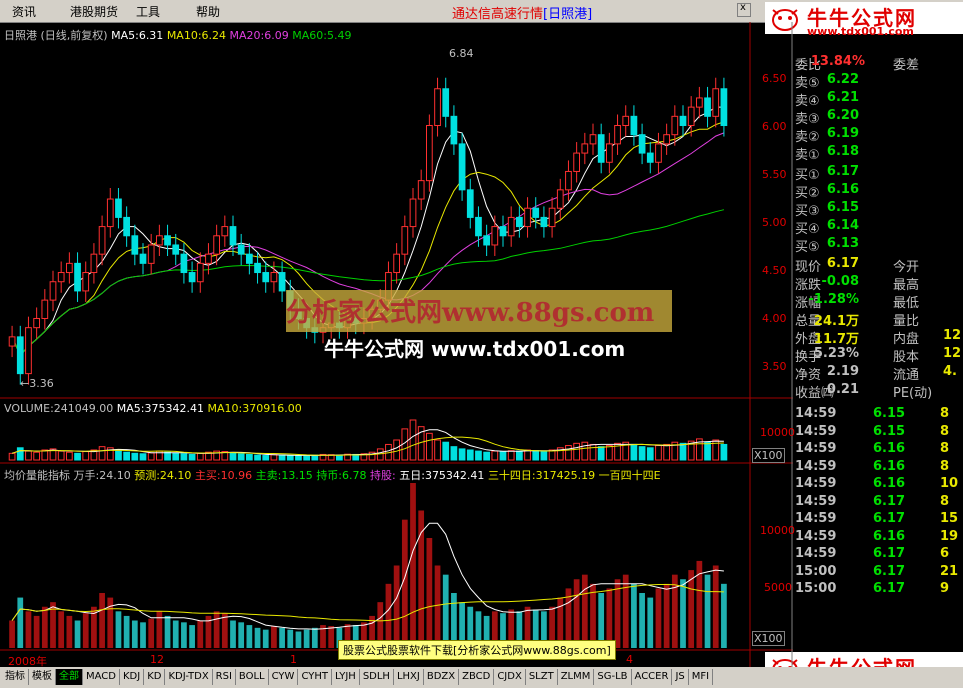 The image size is (963, 688). I want to click on tab-全部: 全部, so click(69, 677).